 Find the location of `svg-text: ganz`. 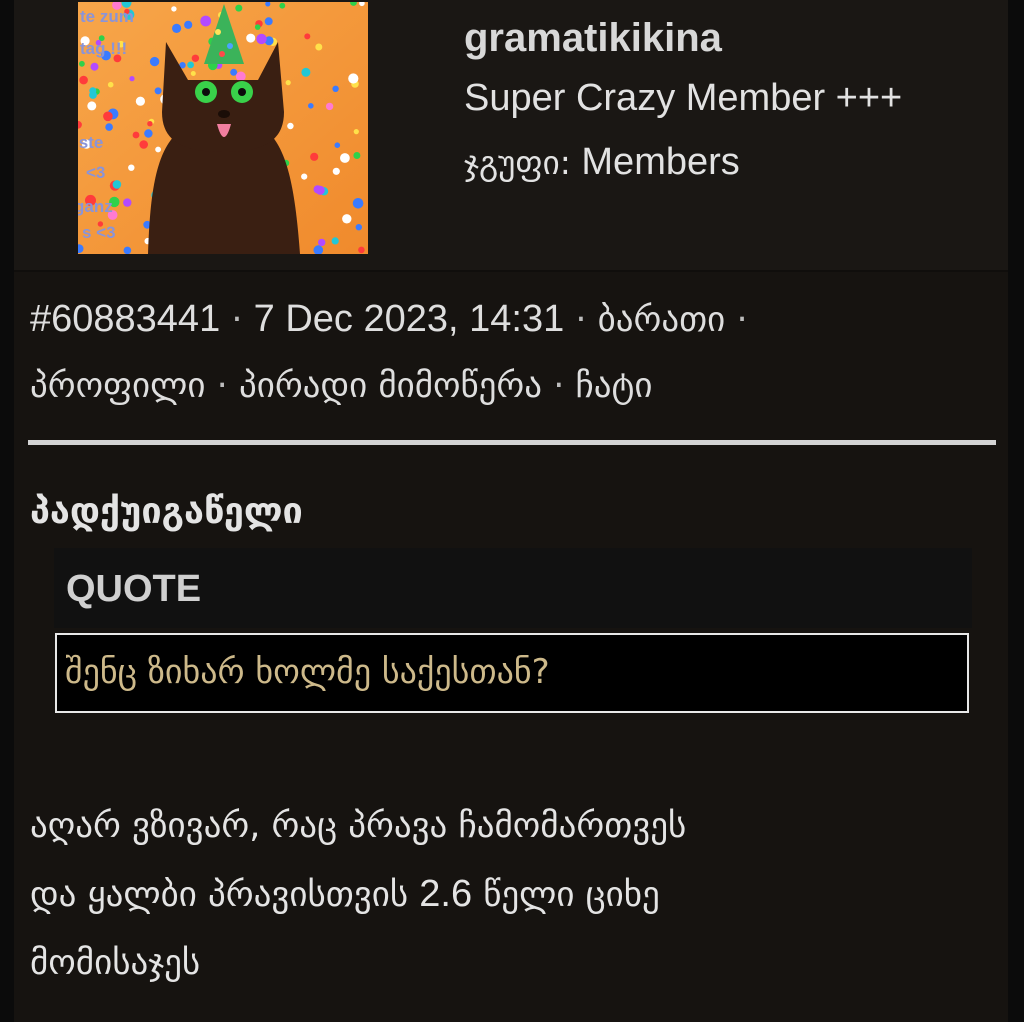

svg-text: ganz is located at coordinates (95, 206).